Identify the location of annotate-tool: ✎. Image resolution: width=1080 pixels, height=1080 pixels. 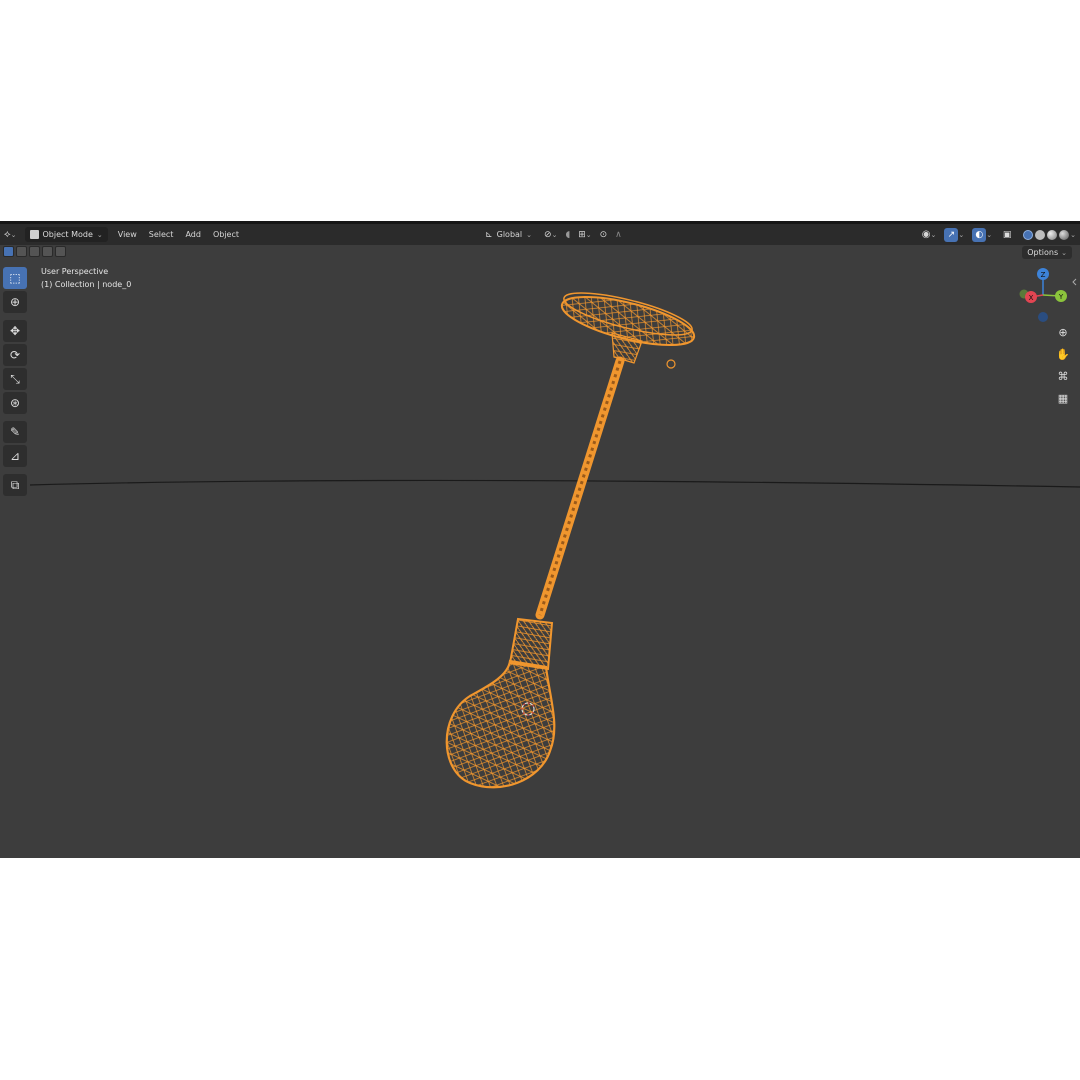
(15, 432).